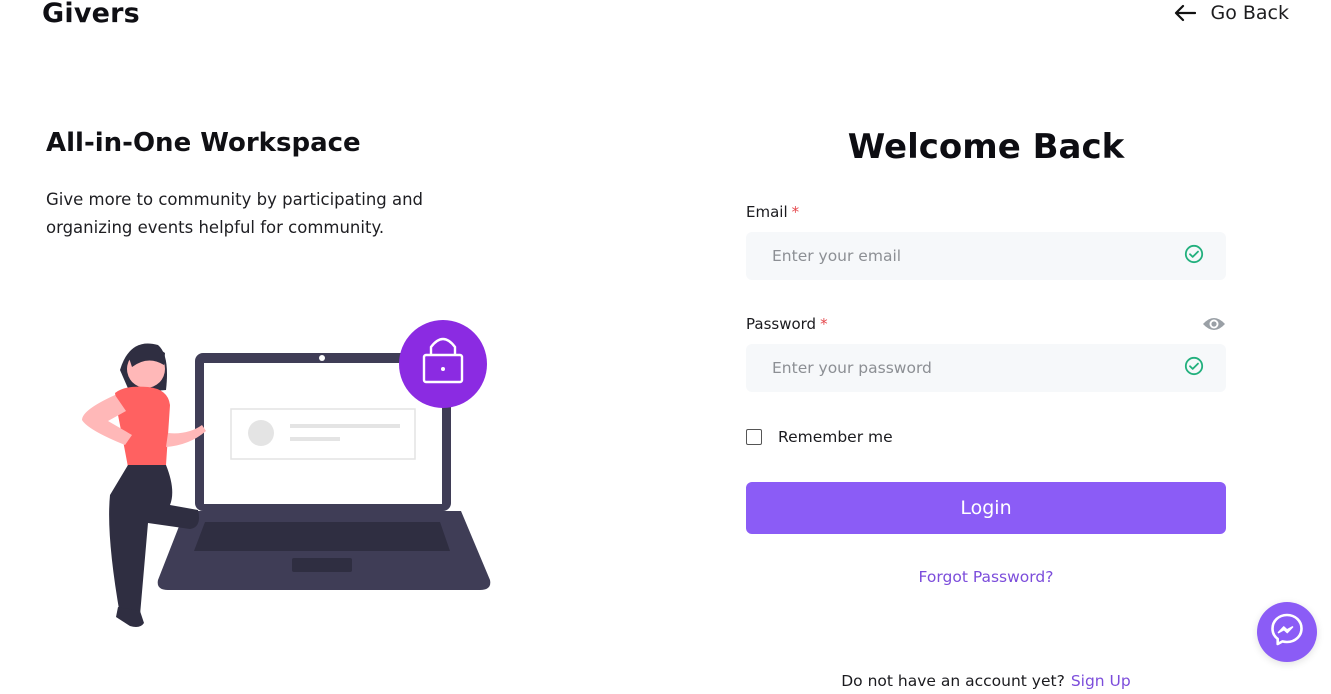  I want to click on remember-me-label: Remember me, so click(835, 437).